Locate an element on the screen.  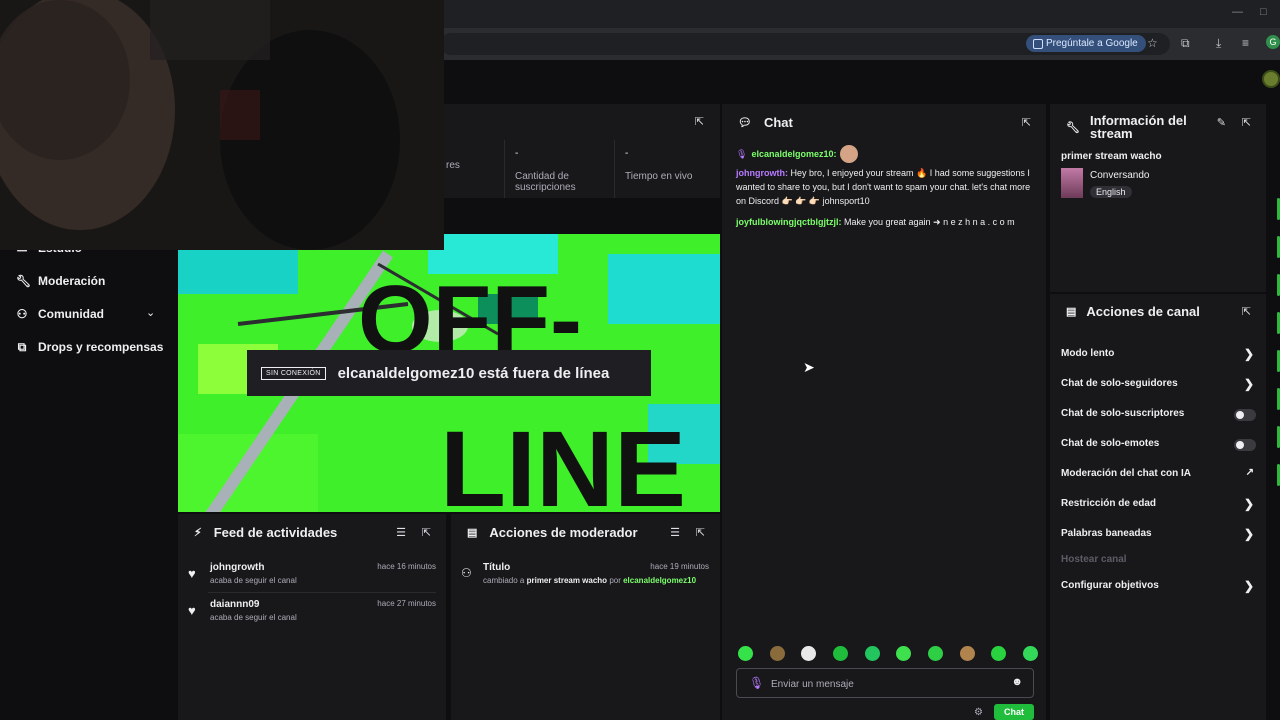
emoji-icon: ☻ is located at coordinates (1017, 682).